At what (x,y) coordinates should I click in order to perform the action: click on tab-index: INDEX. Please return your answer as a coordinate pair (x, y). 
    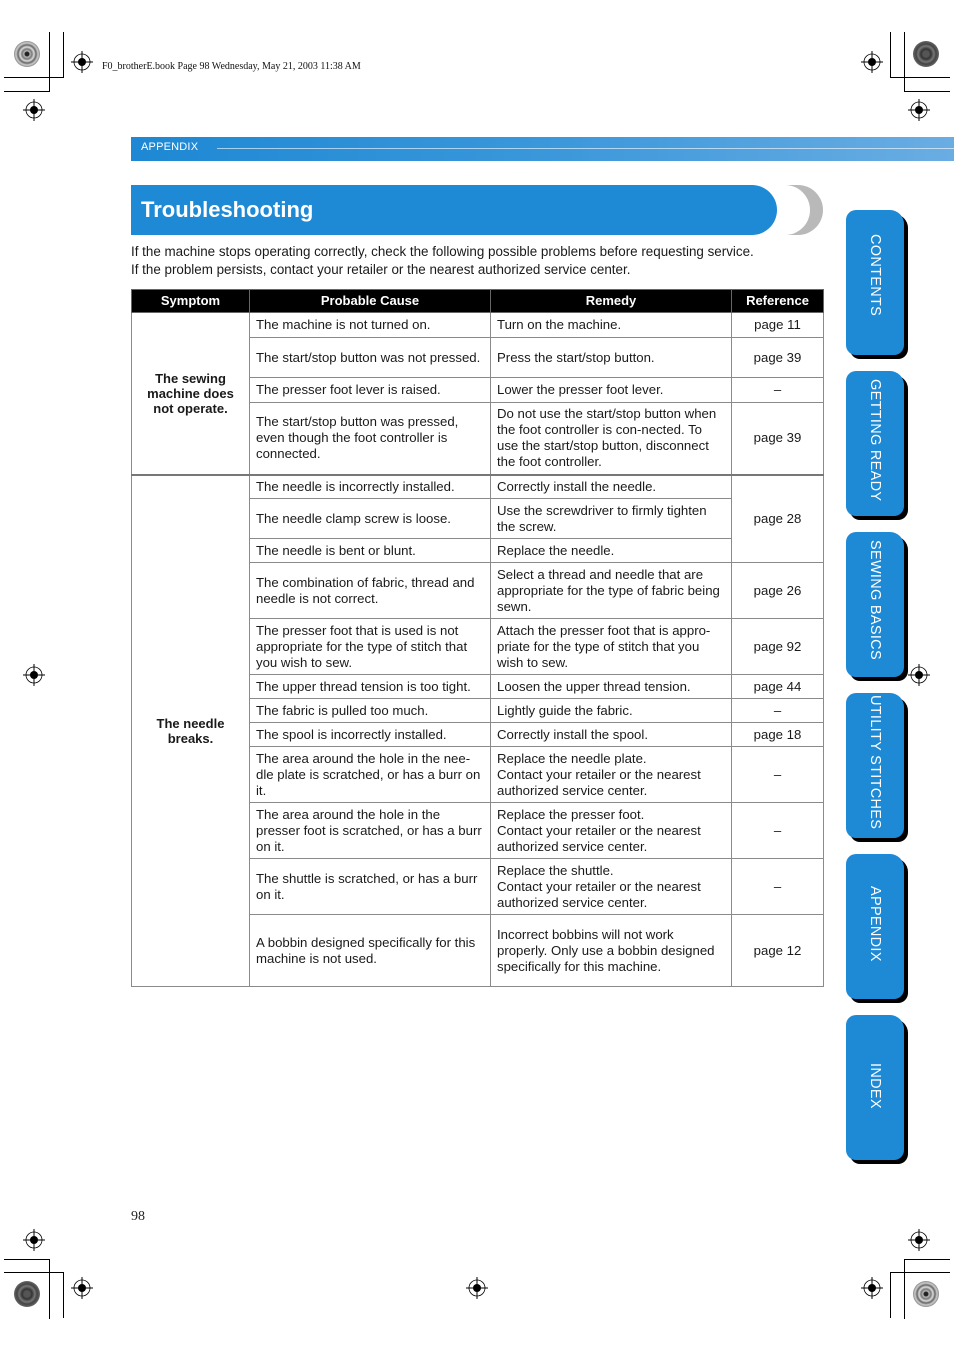
    Looking at the image, I should click on (875, 1087).